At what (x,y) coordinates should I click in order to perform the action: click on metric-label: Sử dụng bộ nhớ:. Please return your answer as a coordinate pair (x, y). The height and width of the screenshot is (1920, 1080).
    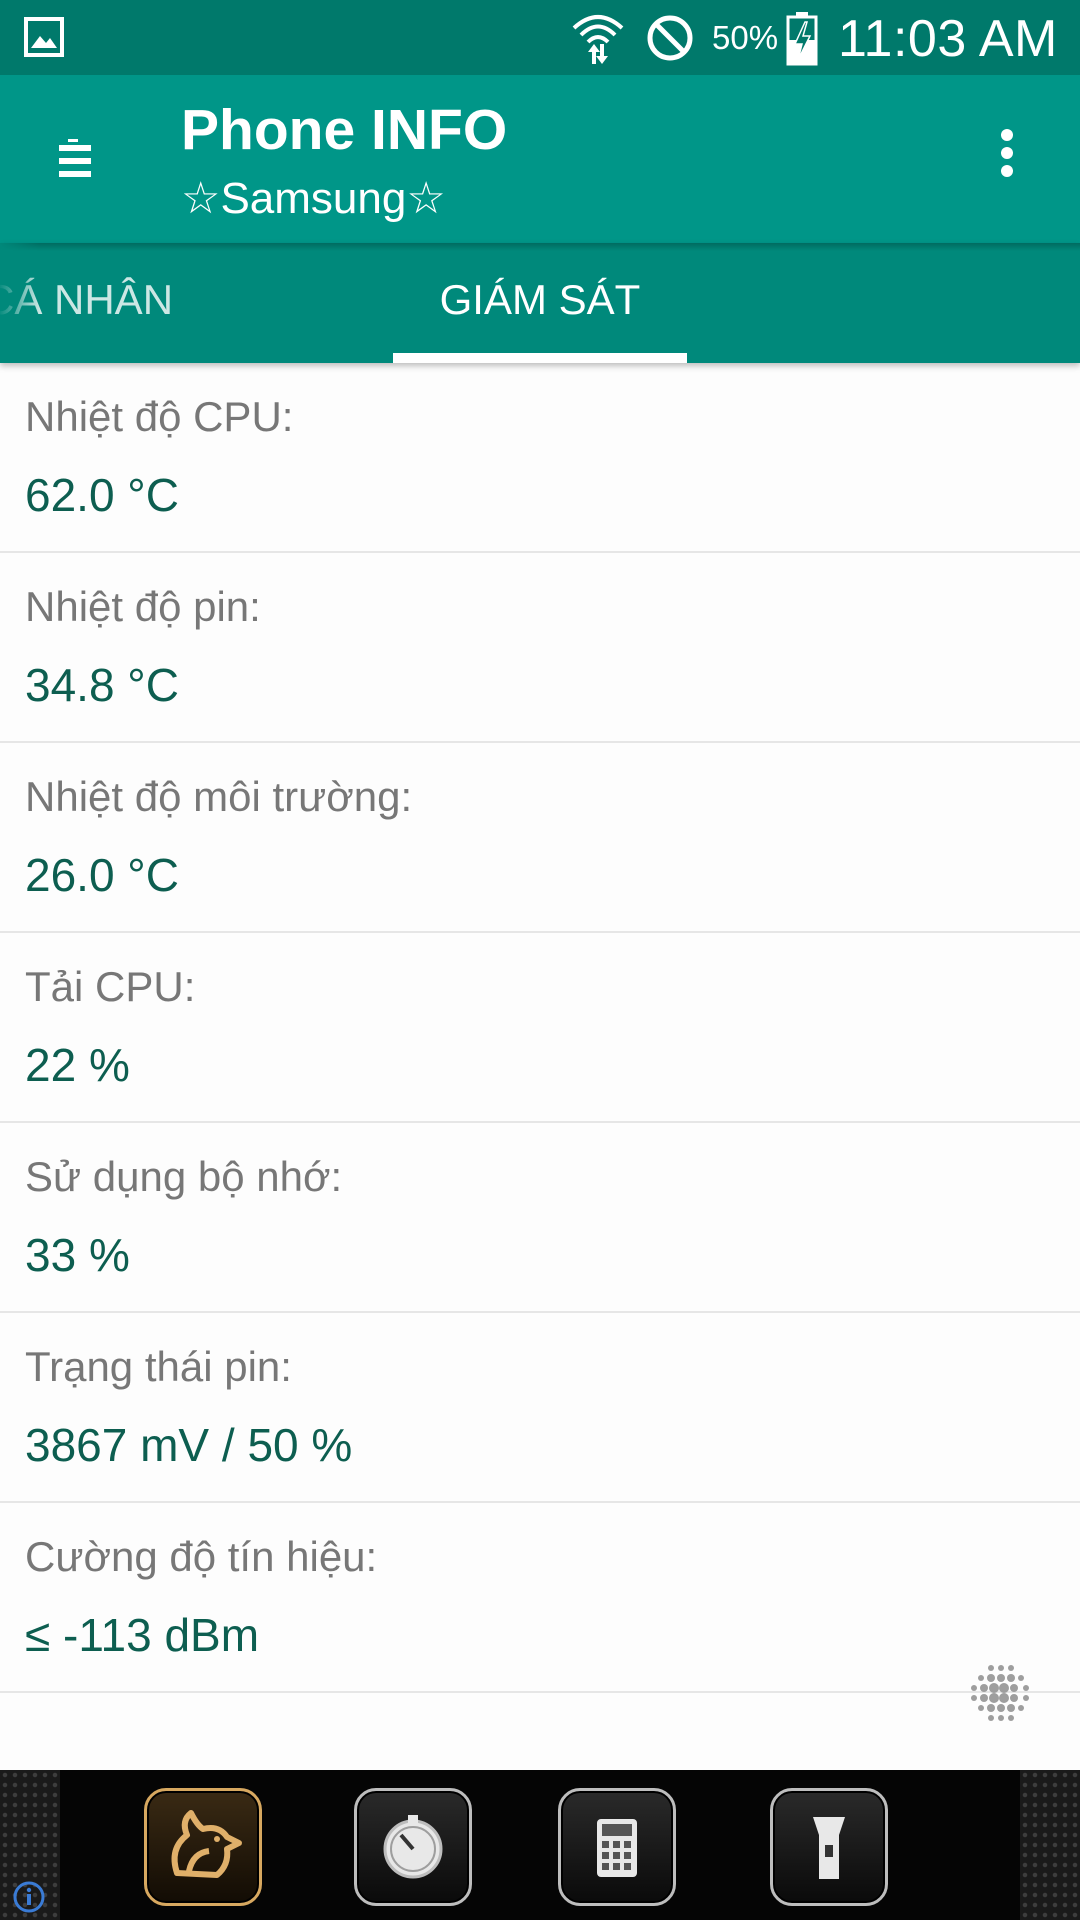
    Looking at the image, I should click on (184, 1176).